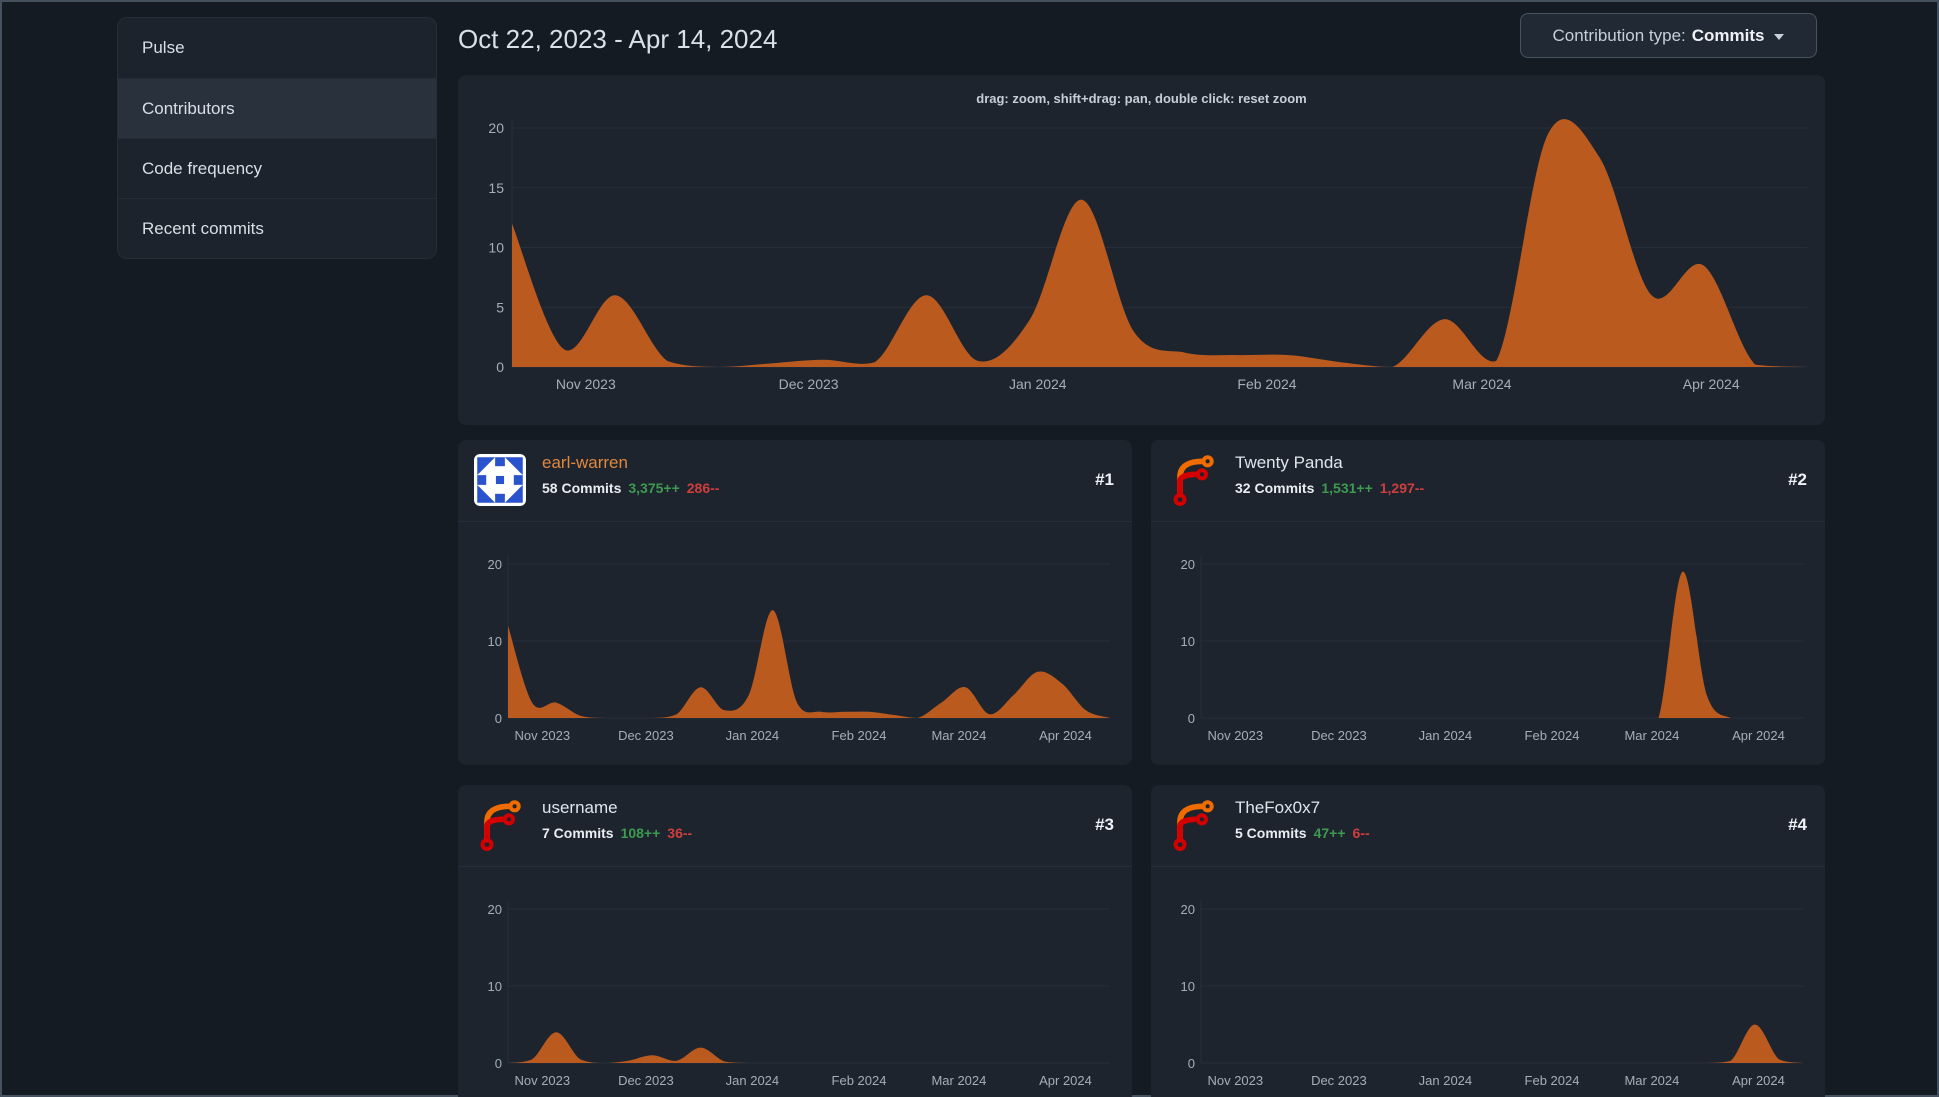  I want to click on rank-badge: #4, so click(1797, 824).